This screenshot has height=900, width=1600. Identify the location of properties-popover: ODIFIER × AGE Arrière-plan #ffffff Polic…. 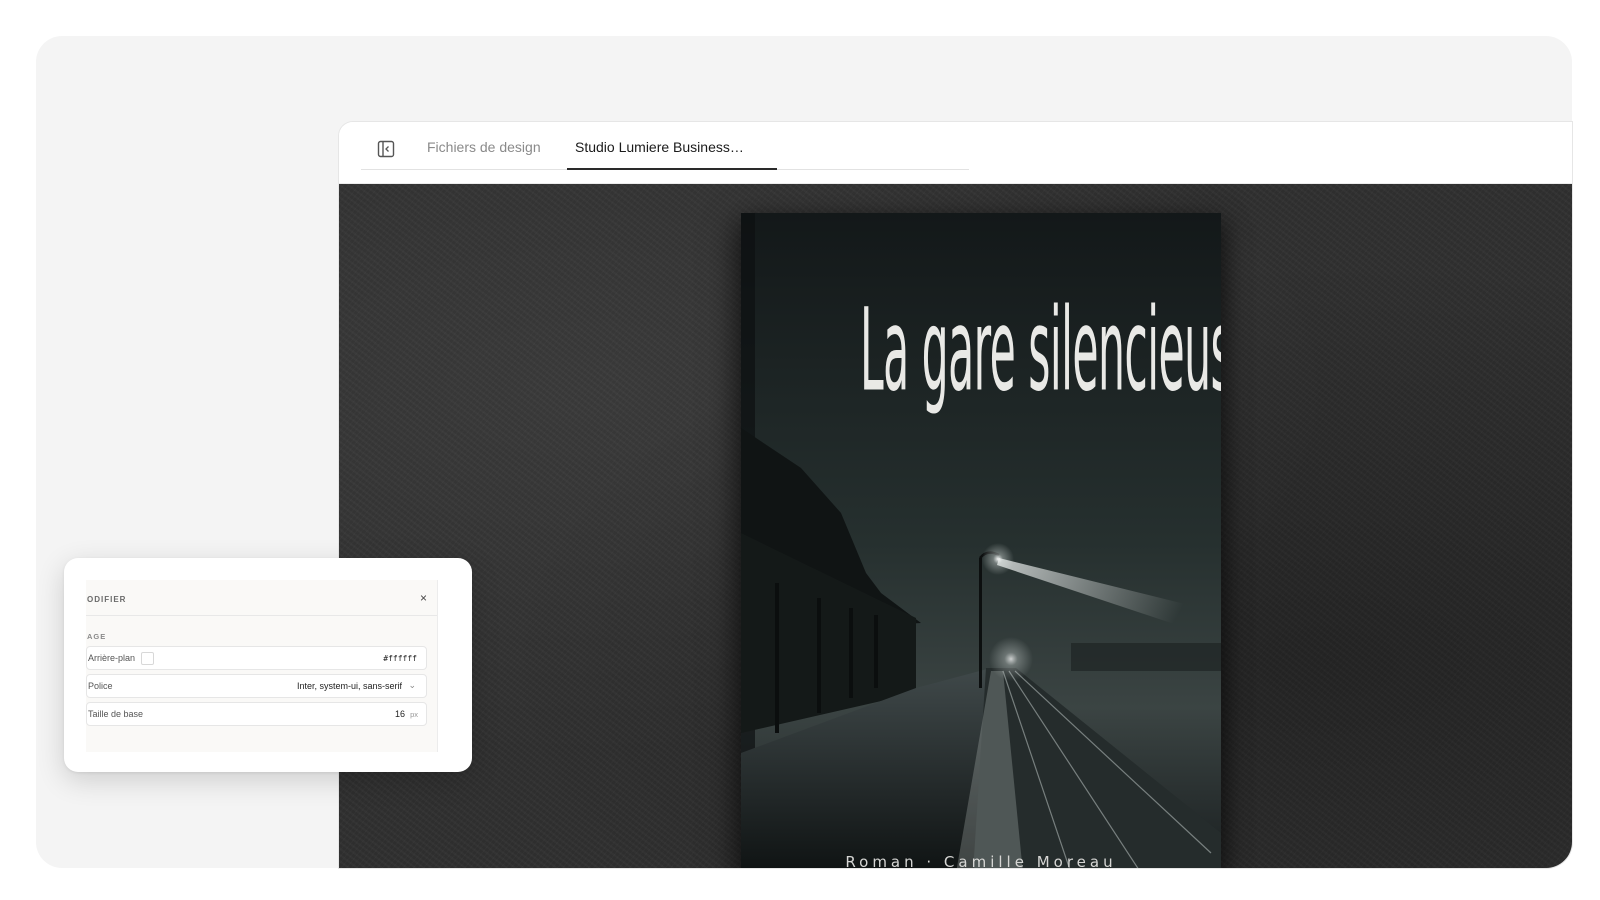
(268, 665).